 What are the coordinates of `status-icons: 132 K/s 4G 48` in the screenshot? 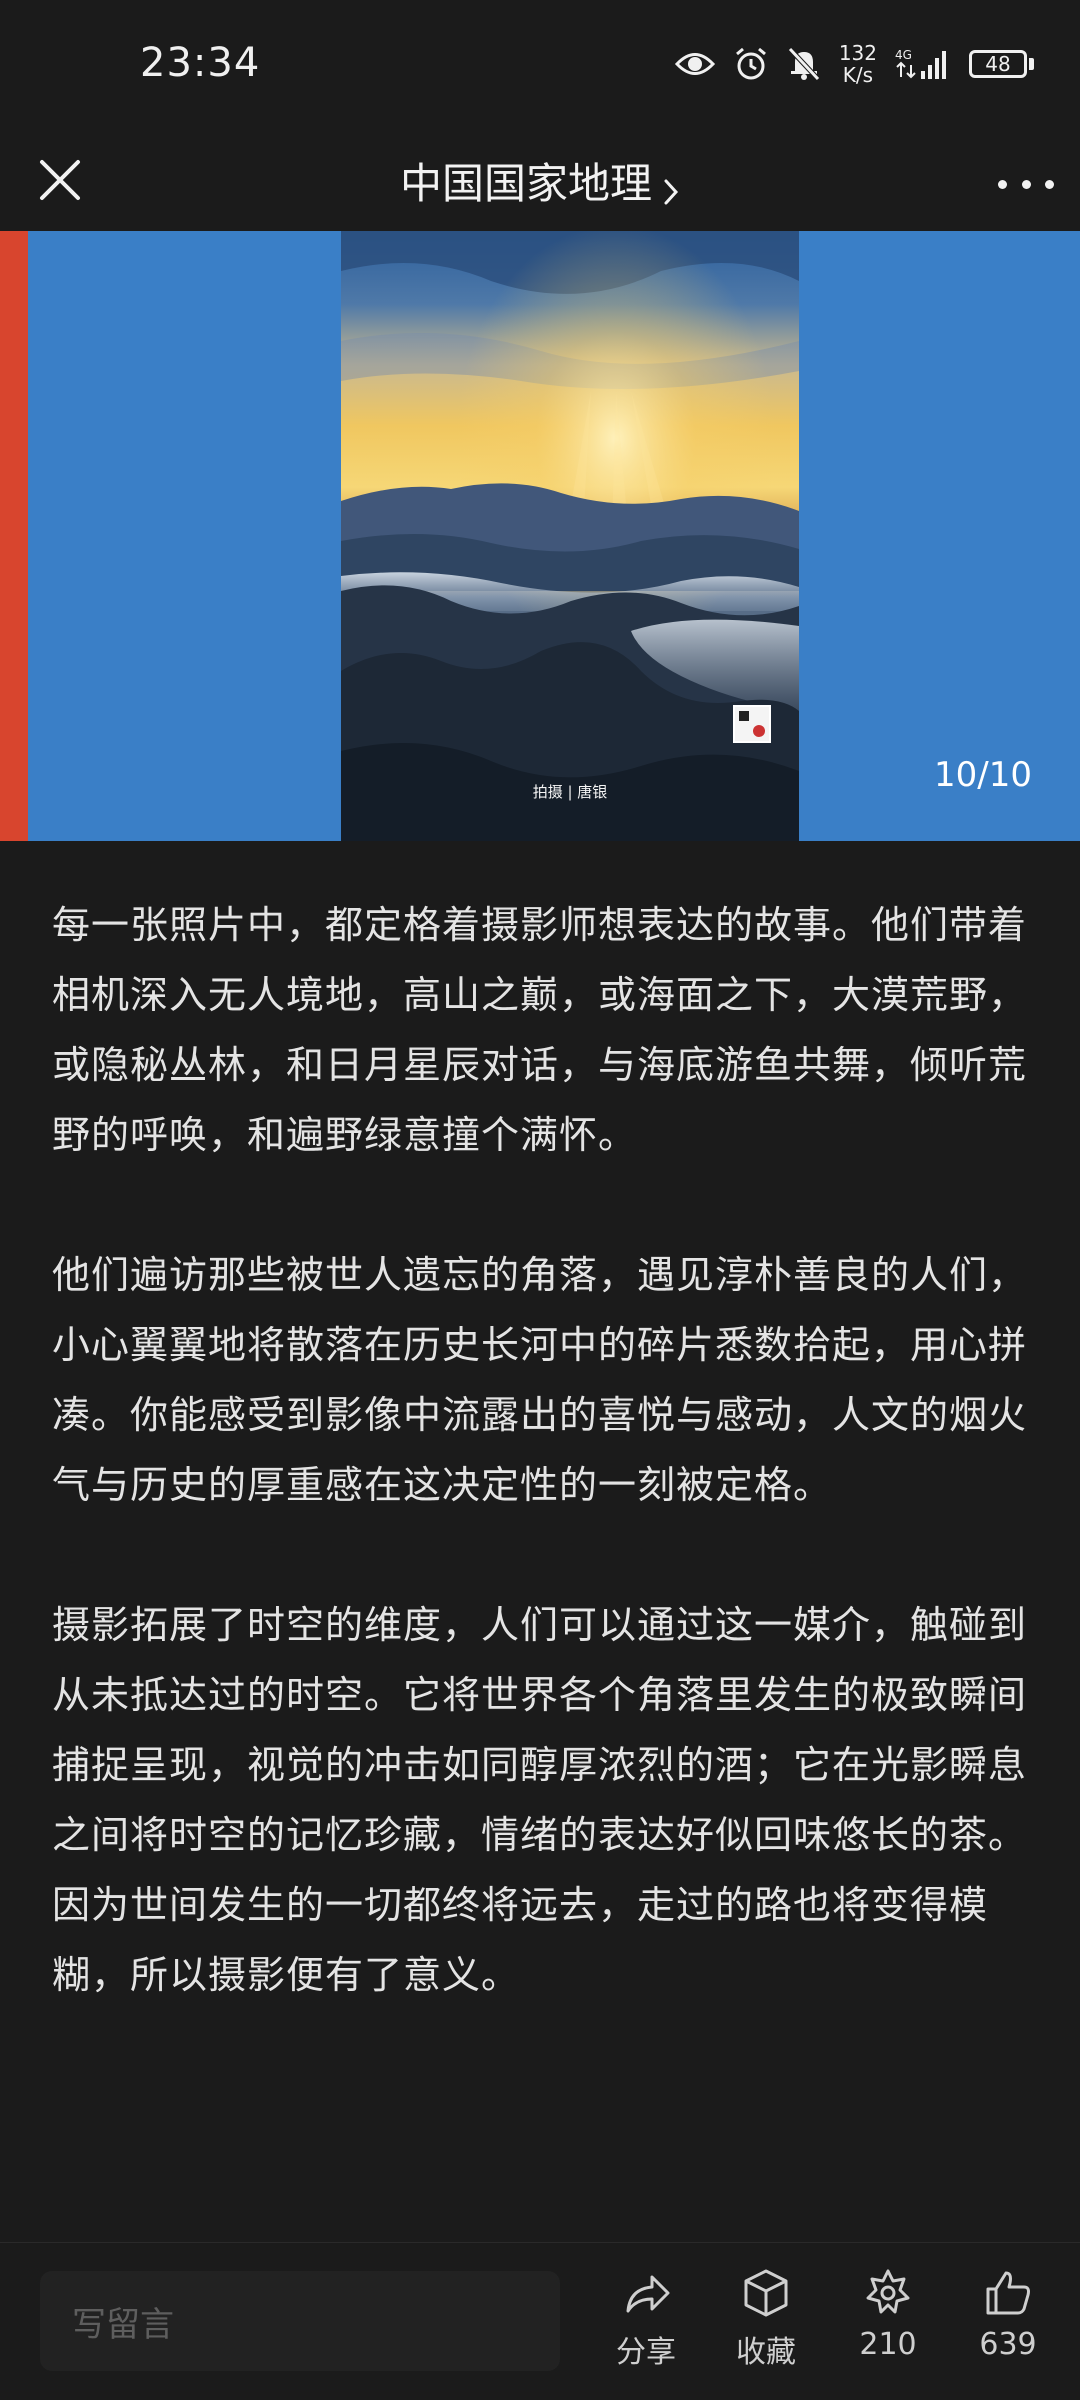 It's located at (854, 64).